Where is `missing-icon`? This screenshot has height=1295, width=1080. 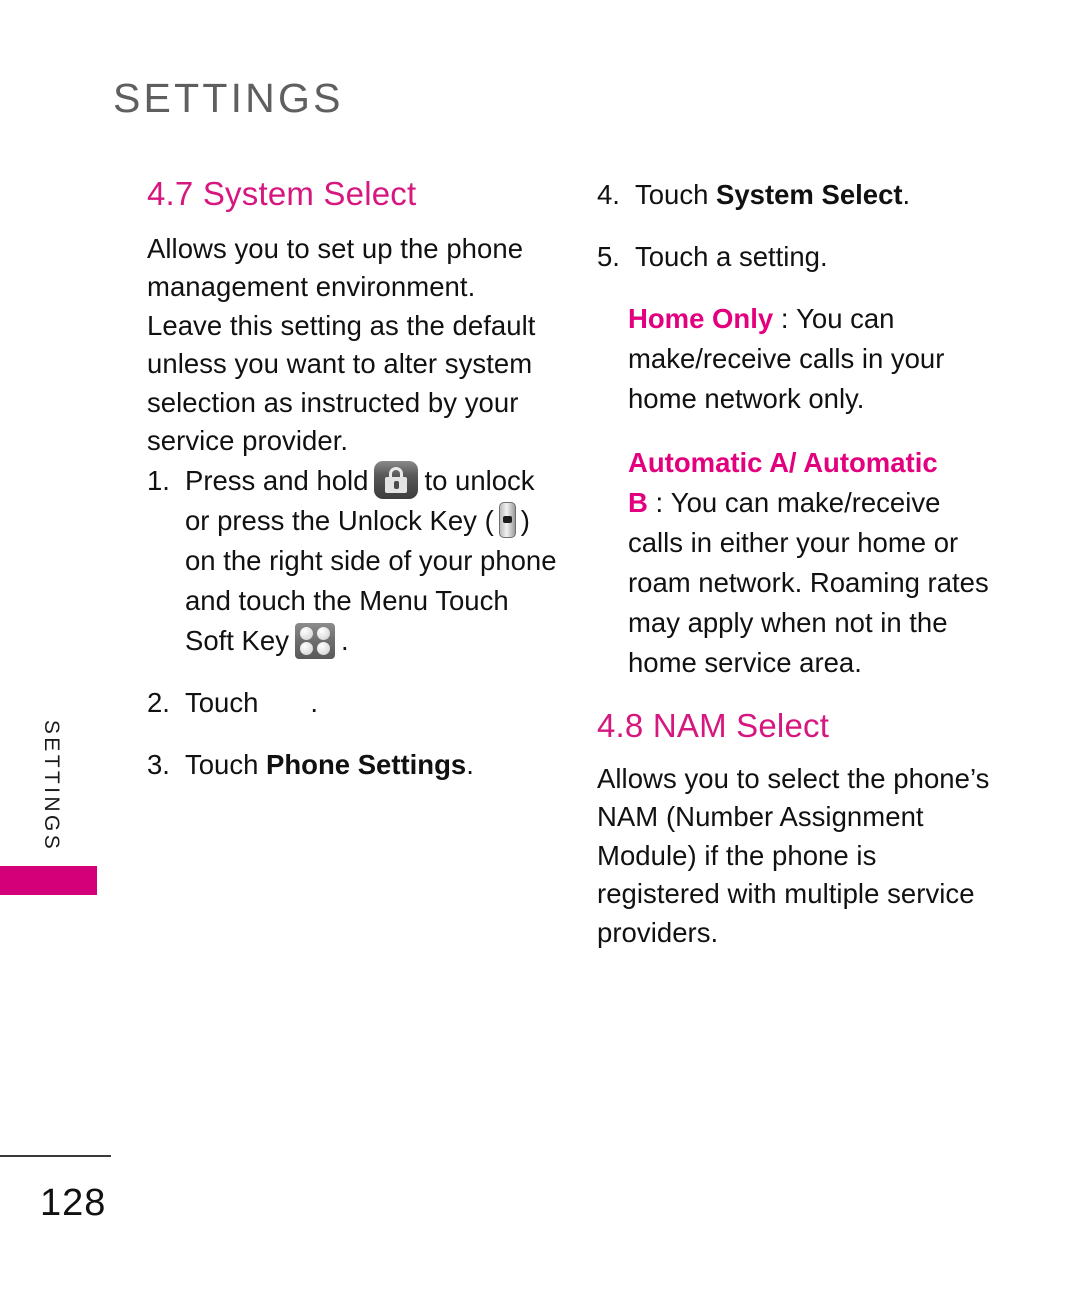
missing-icon is located at coordinates (284, 698).